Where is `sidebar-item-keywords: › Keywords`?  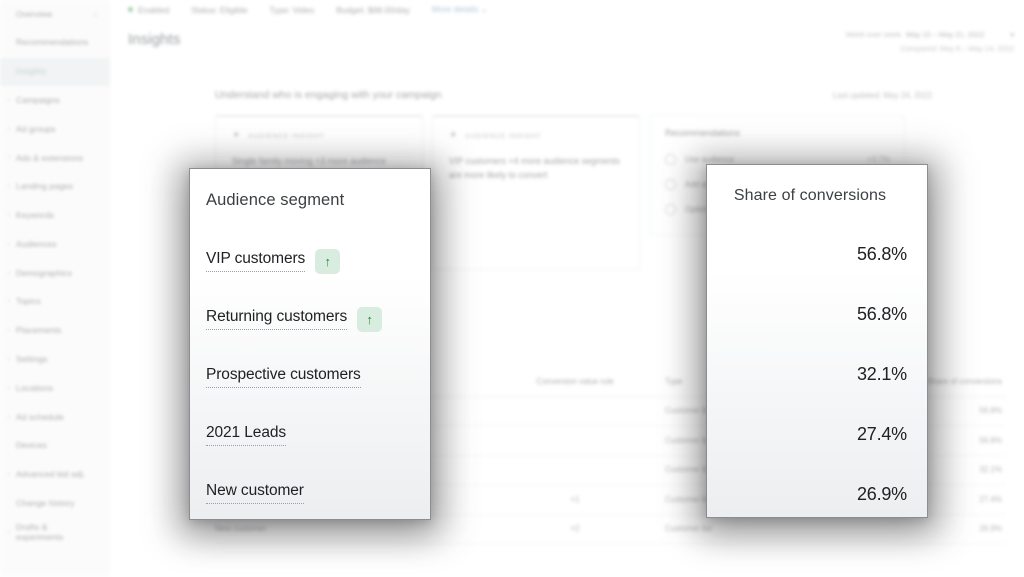
sidebar-item-keywords: › Keywords is located at coordinates (55, 216).